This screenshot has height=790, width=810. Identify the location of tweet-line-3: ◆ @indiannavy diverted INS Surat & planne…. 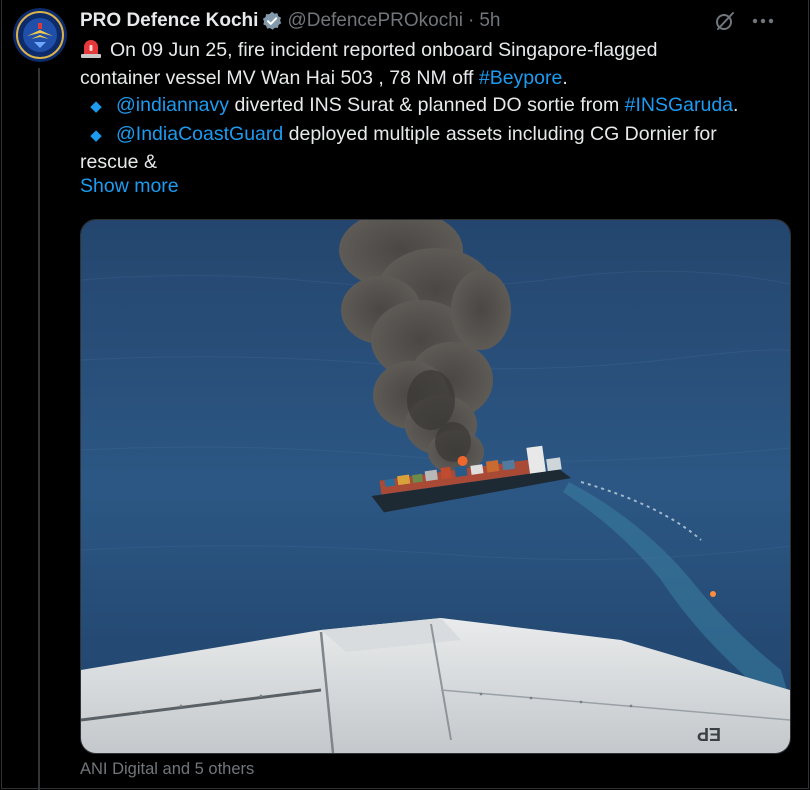
(430, 106).